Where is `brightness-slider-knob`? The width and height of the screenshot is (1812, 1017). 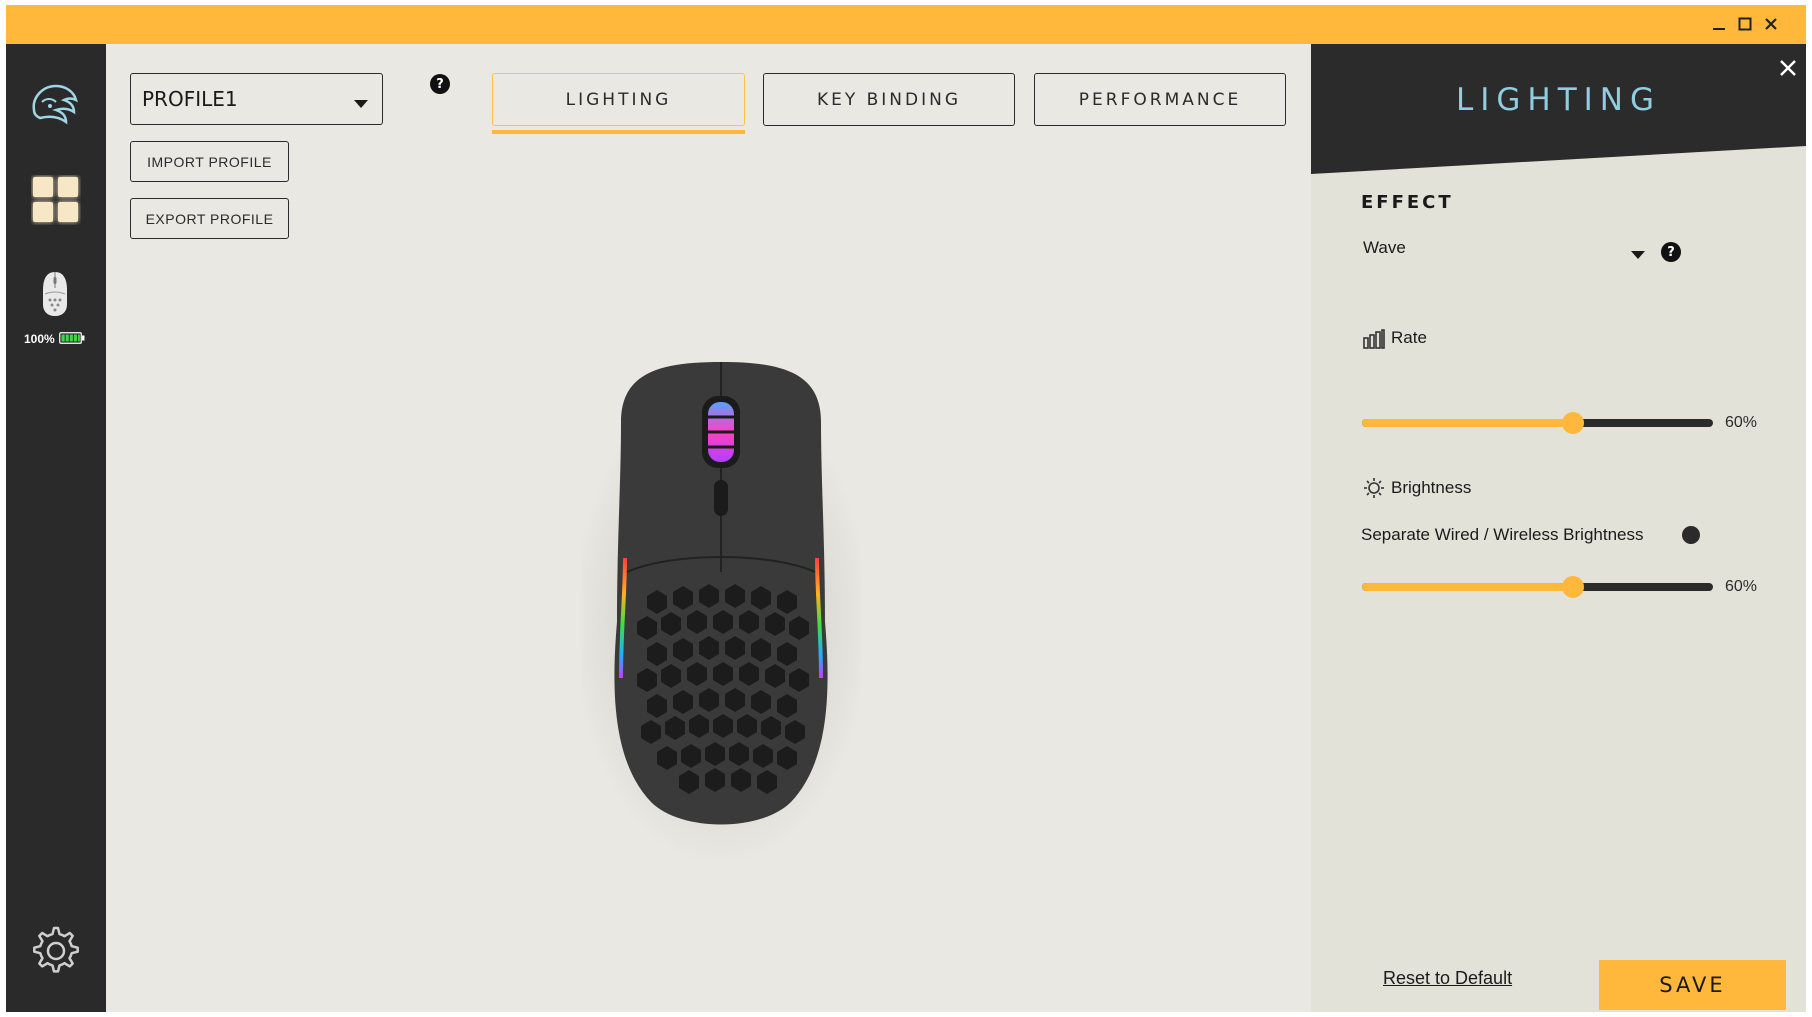
brightness-slider-knob is located at coordinates (1572, 587).